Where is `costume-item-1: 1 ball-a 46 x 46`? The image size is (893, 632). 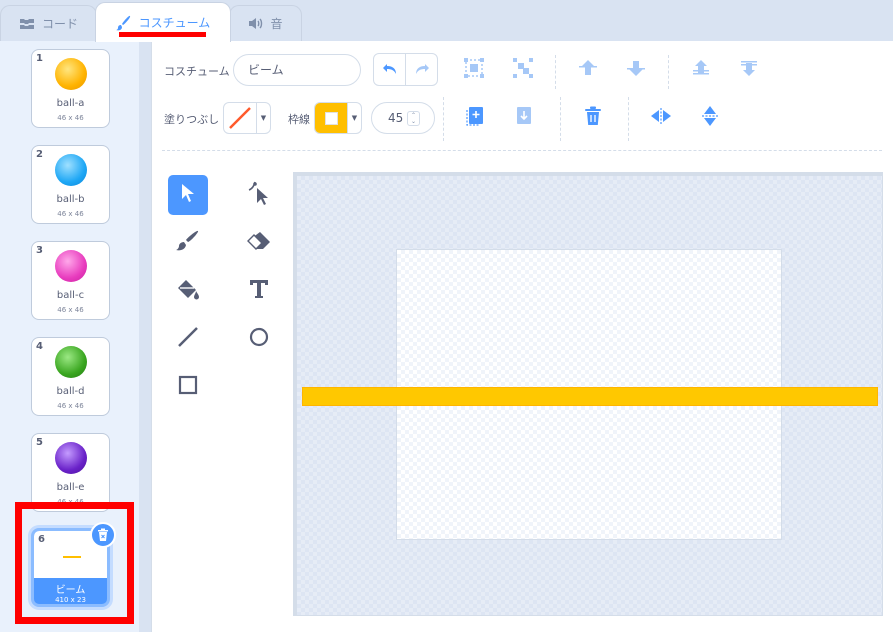 costume-item-1: 1 ball-a 46 x 46 is located at coordinates (70, 88).